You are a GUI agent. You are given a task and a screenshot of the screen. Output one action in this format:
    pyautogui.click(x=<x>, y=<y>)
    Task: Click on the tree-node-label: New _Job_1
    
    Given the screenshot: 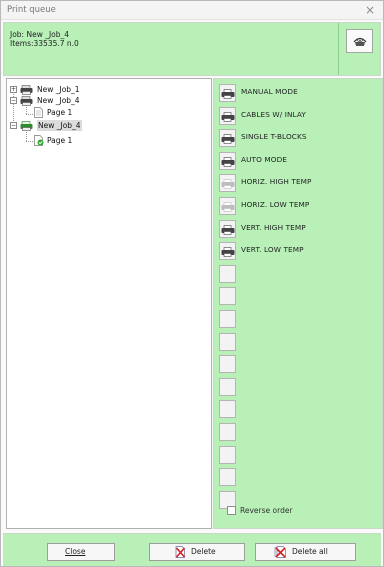 What is the action you would take?
    pyautogui.click(x=58, y=89)
    